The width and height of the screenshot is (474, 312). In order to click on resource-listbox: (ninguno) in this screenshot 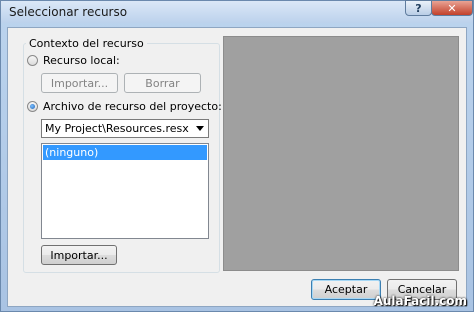, I will do `click(125, 191)`.